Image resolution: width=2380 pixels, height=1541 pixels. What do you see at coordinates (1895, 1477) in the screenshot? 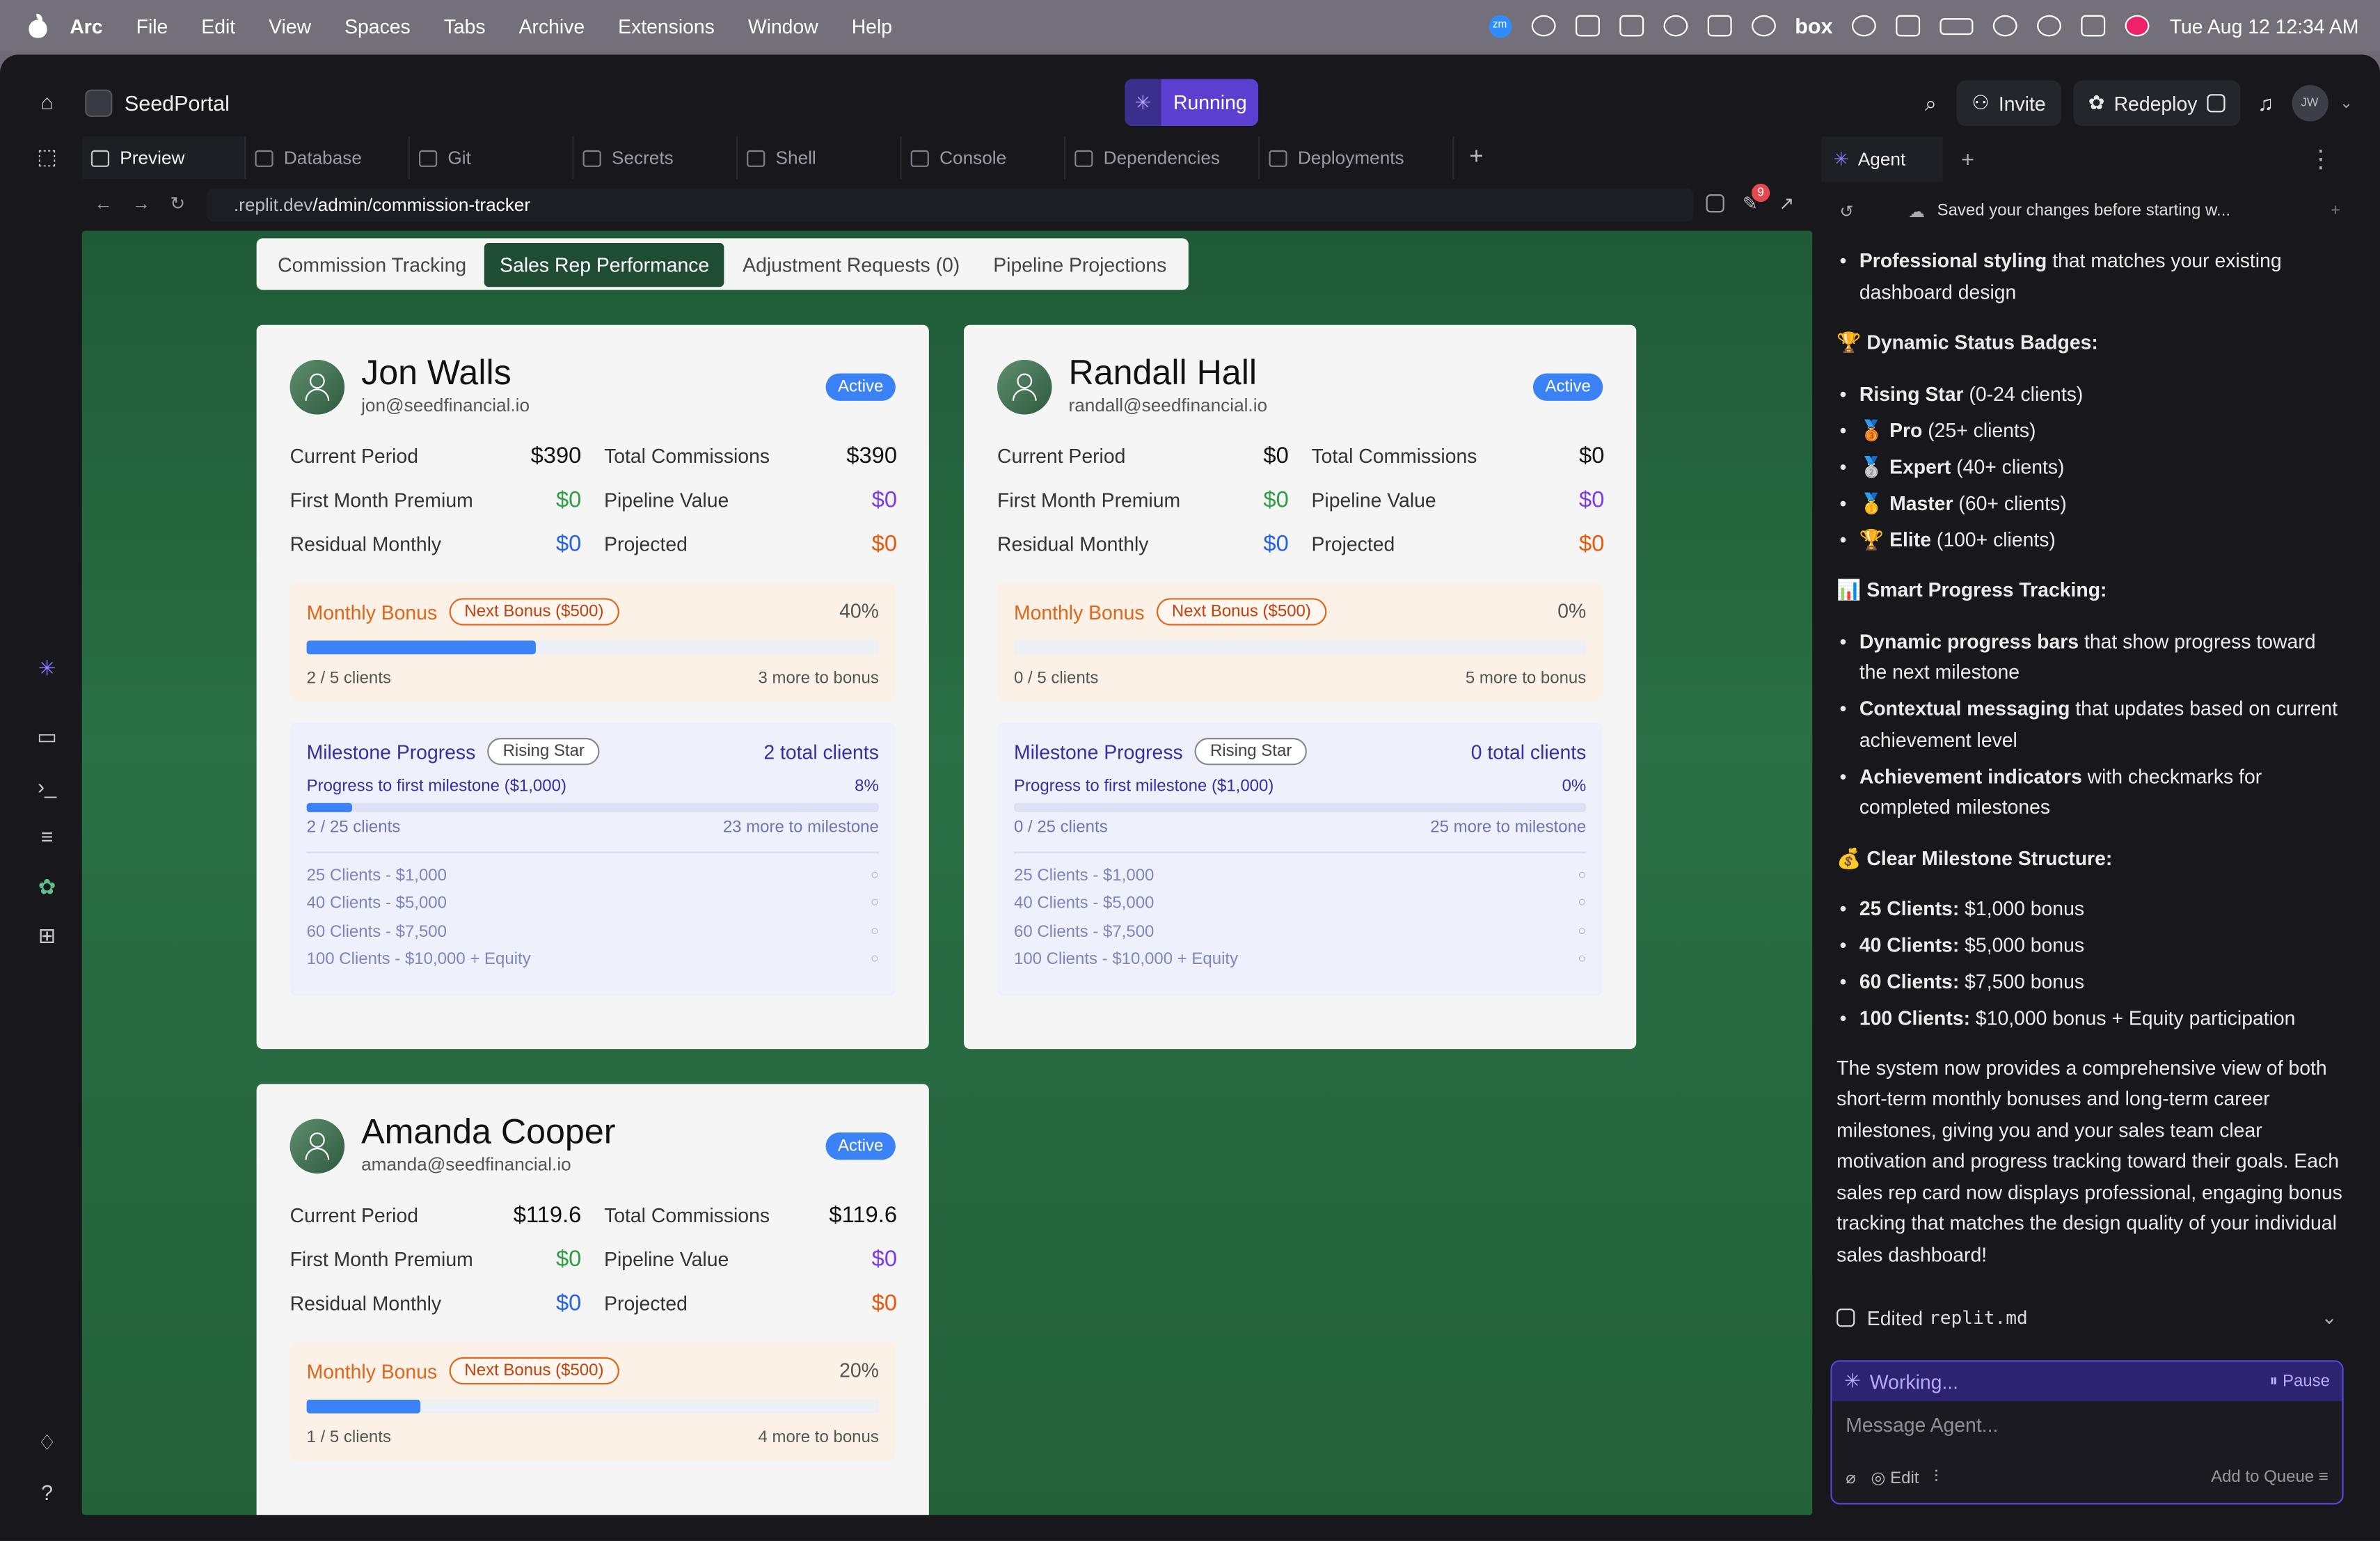
I see `edit-button: ◎ Edit` at bounding box center [1895, 1477].